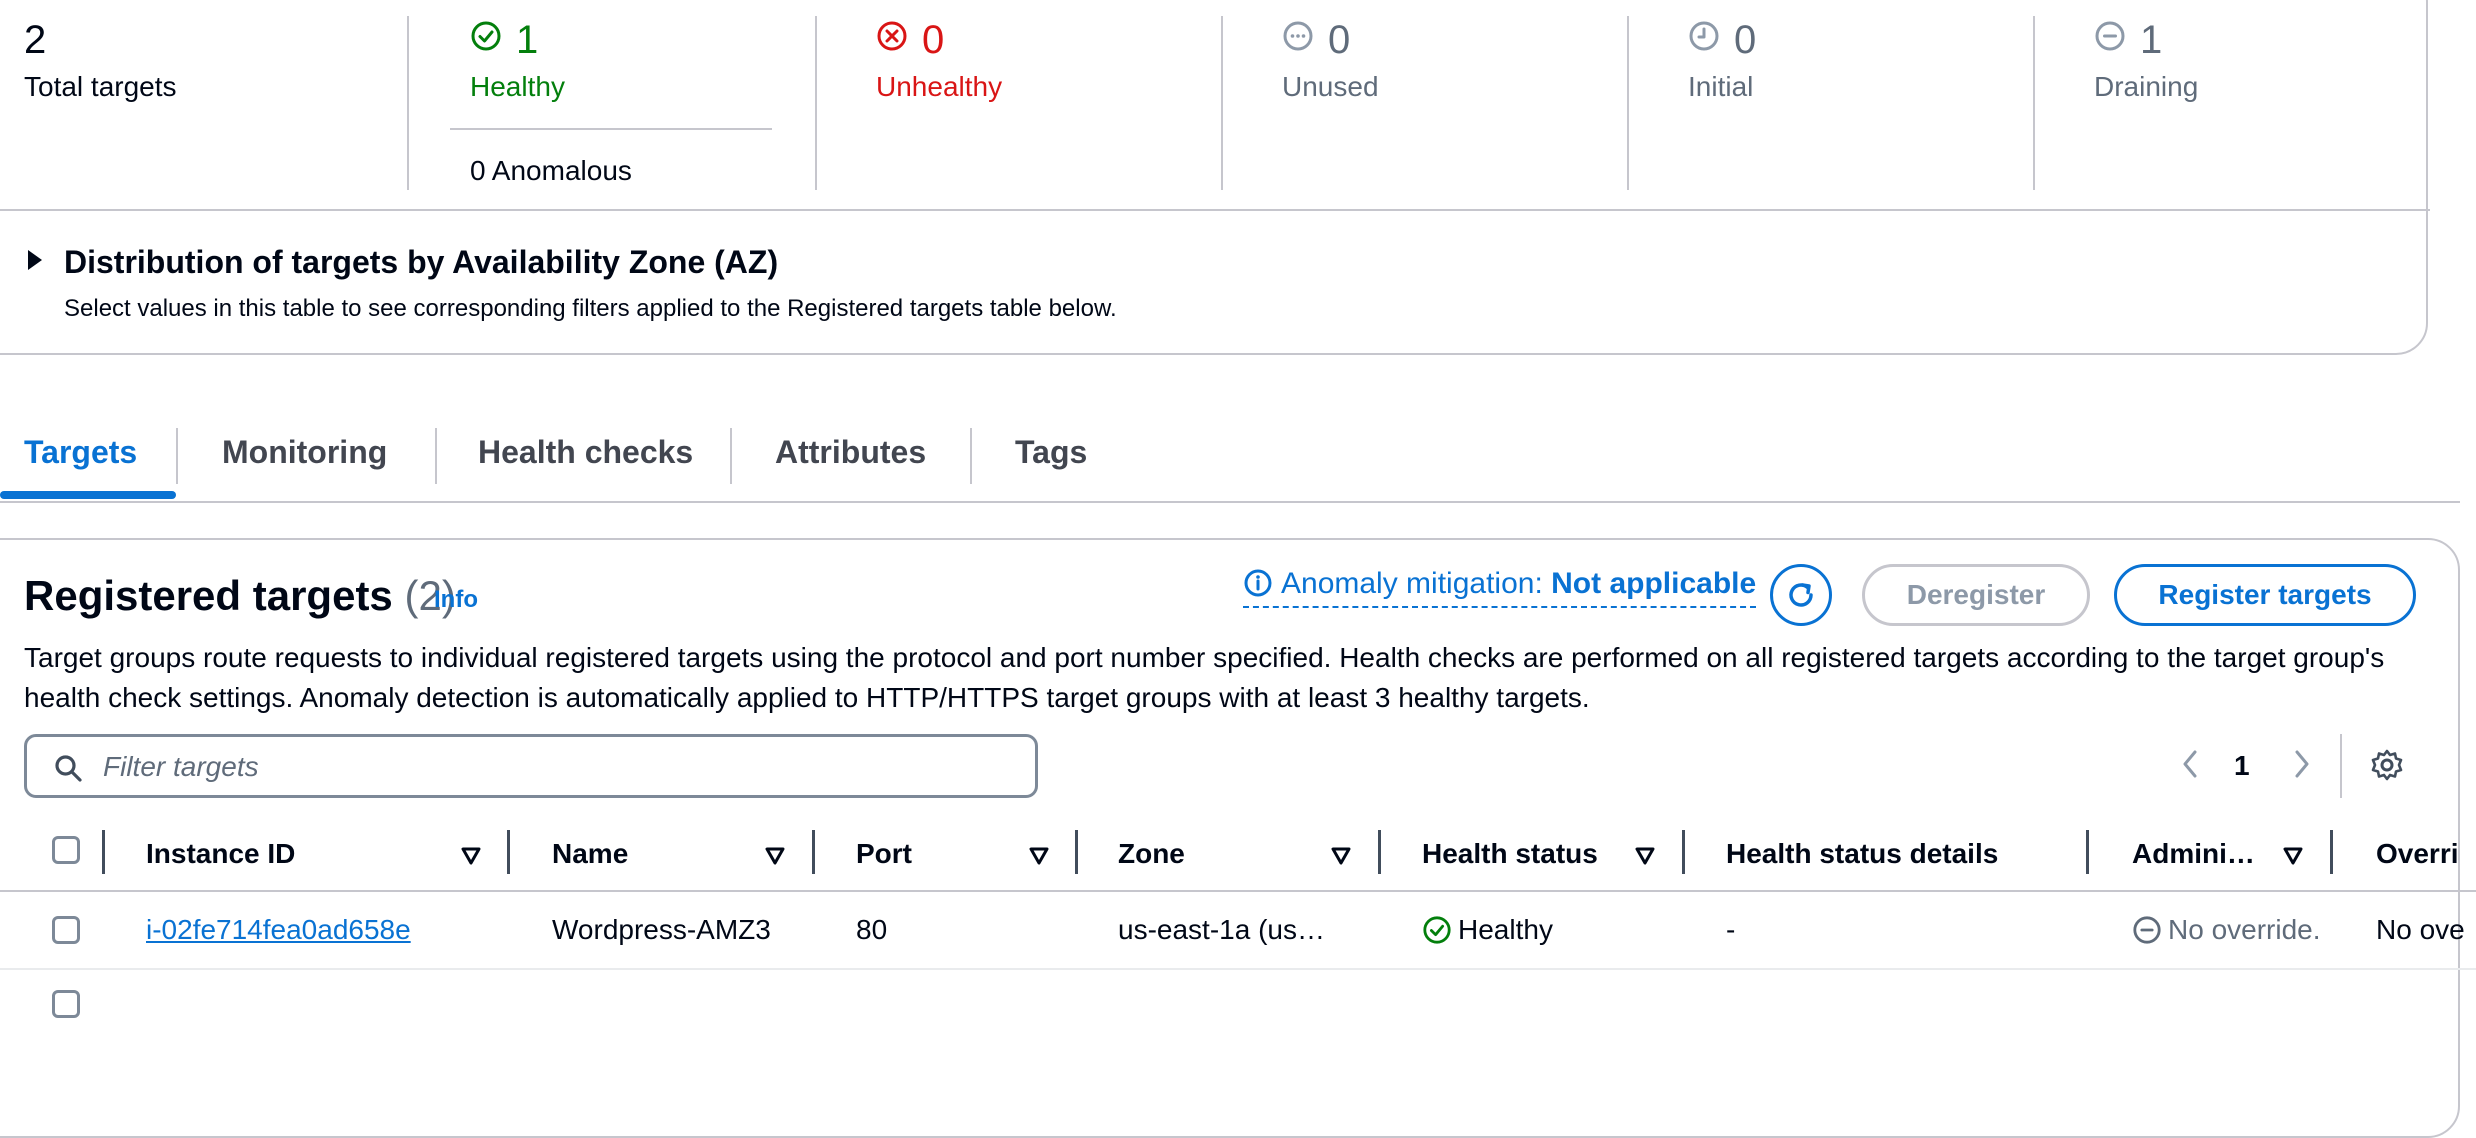  Describe the element at coordinates (35, 40) in the screenshot. I see `total-targets-count: 2` at that location.